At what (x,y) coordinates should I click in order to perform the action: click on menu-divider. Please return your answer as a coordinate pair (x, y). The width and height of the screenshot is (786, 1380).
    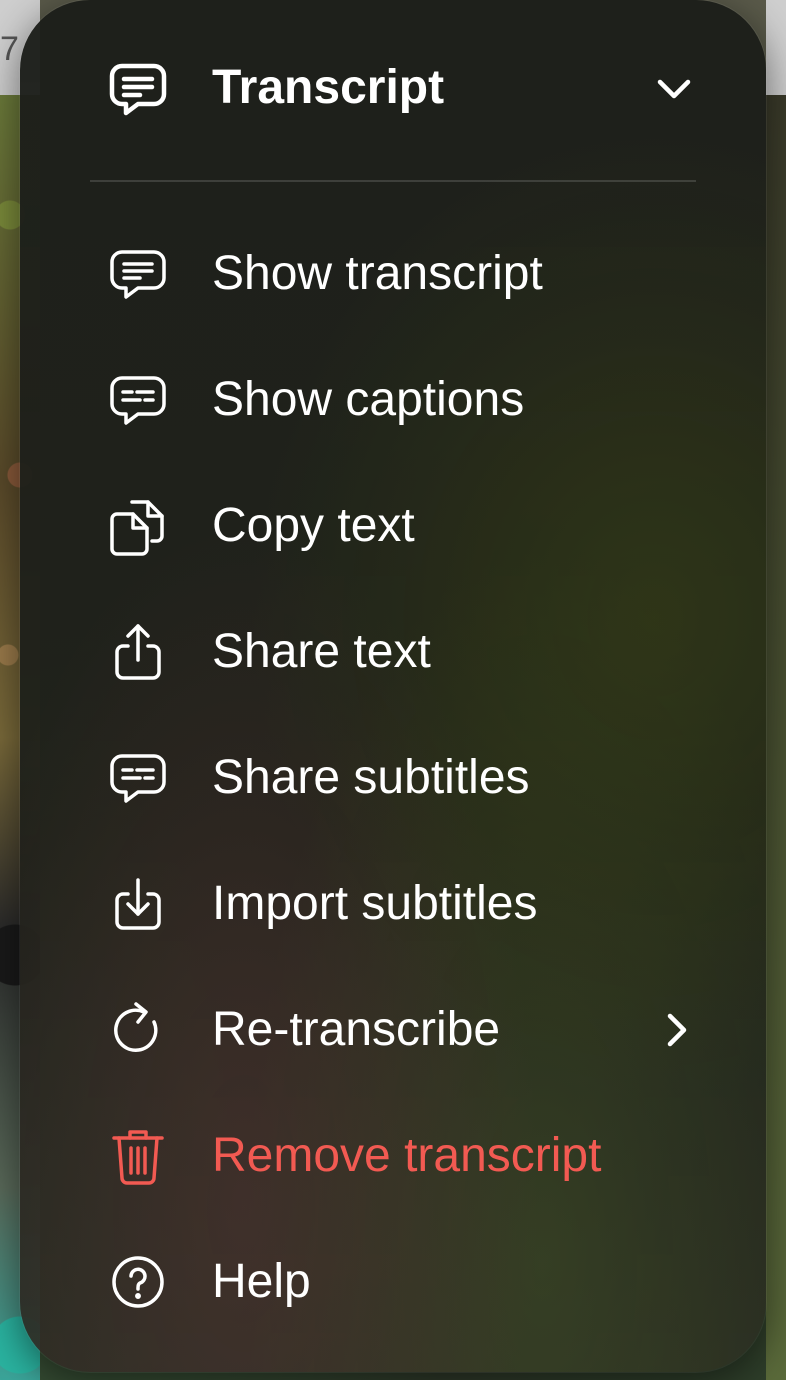
    Looking at the image, I should click on (393, 181).